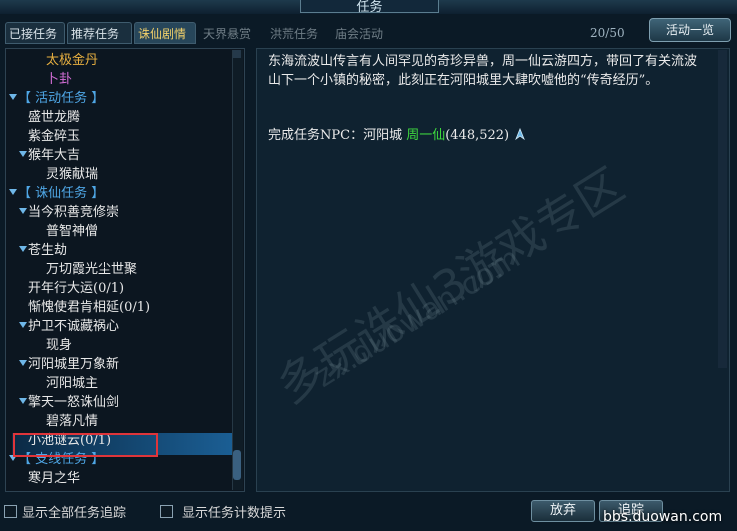 Image resolution: width=737 pixels, height=531 pixels. Describe the element at coordinates (74, 402) in the screenshot. I see `quest-tree-label: 擎天一怒诛仙剑` at that location.